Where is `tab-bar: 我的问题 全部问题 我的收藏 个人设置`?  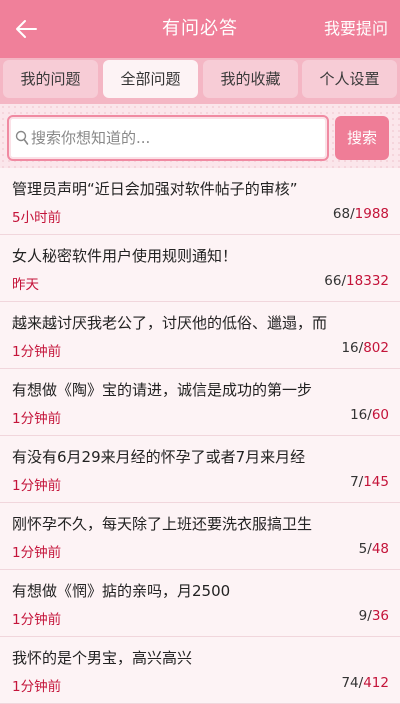
tab-bar: 我的问题 全部问题 我的收藏 个人设置 is located at coordinates (200, 81).